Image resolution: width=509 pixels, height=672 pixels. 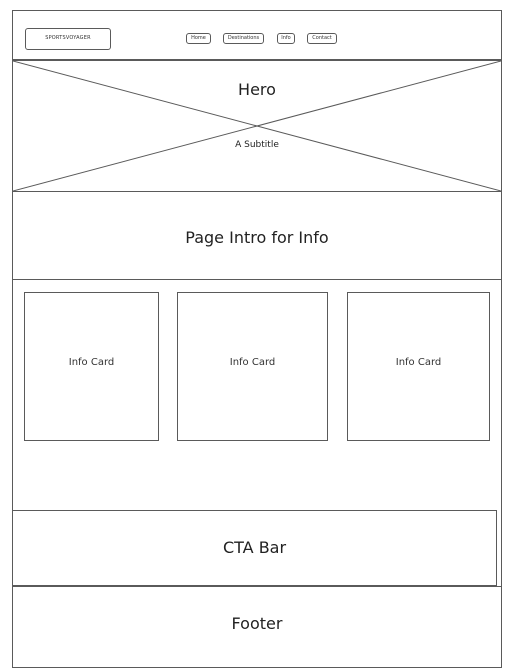 I want to click on site-footer: Footer, so click(x=257, y=627).